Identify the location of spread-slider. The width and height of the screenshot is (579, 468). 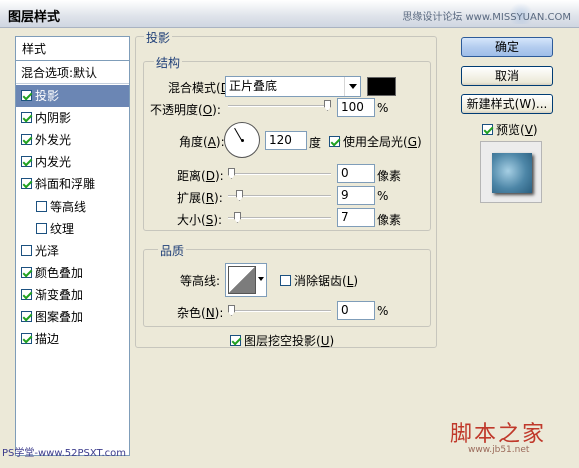
(279, 195).